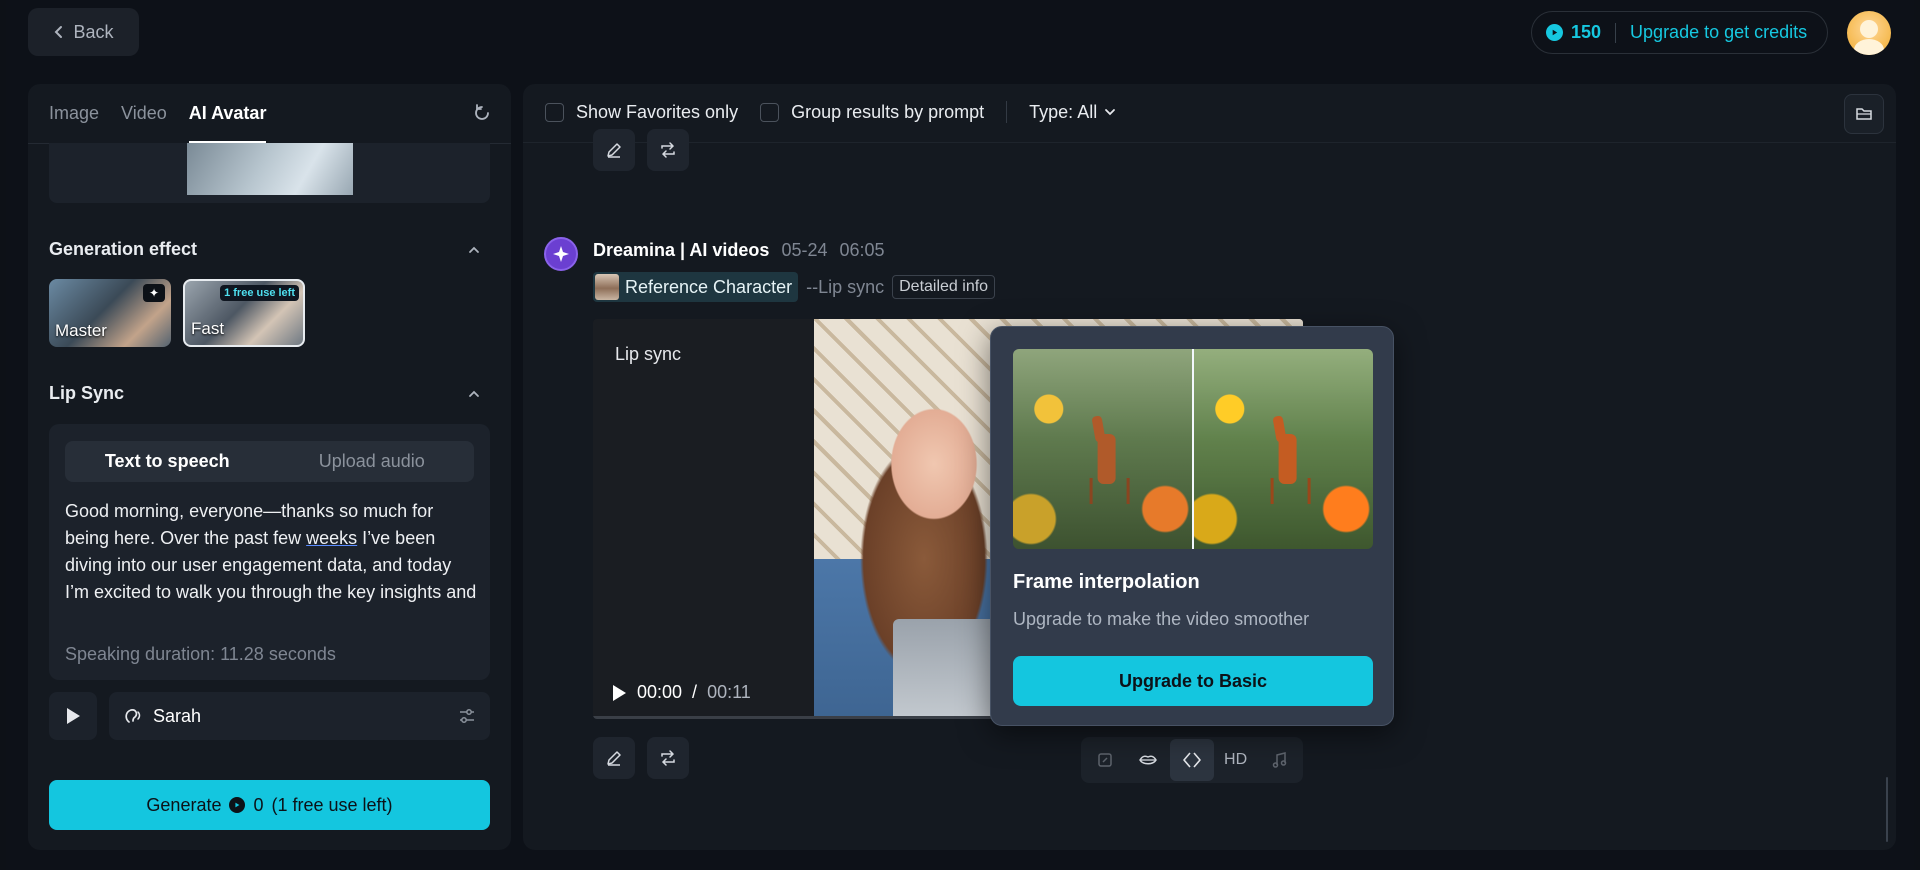 This screenshot has height=870, width=1920. Describe the element at coordinates (110, 313) in the screenshot. I see `effect-option-master: ✦ Master` at that location.